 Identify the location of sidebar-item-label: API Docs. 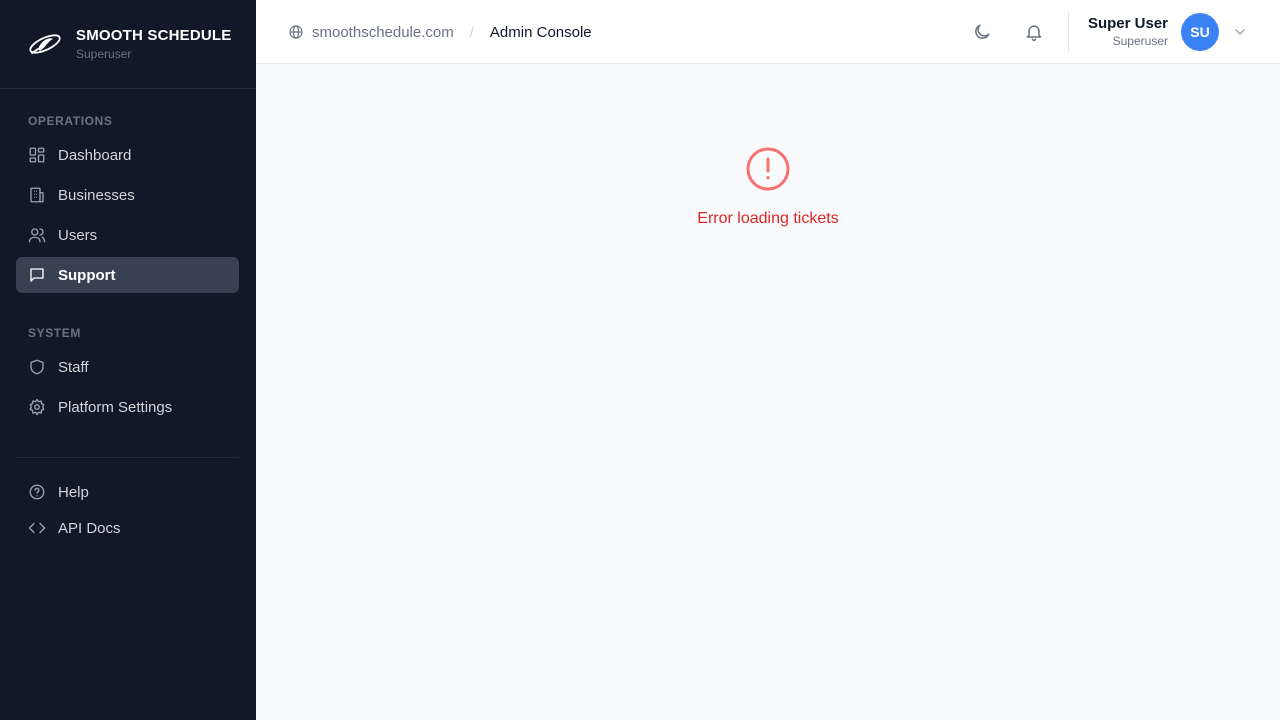
(89, 528).